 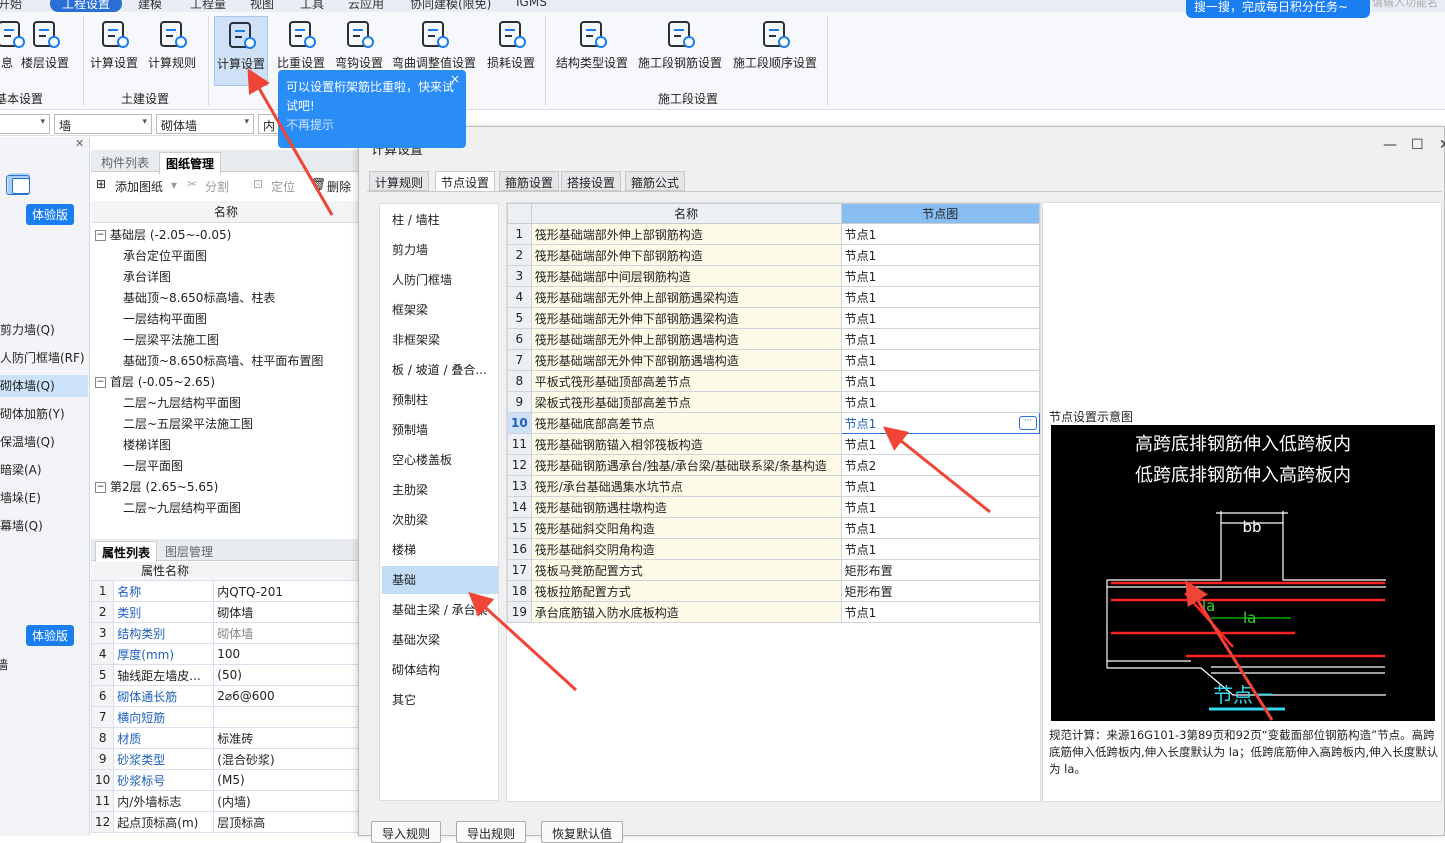 I want to click on nav-item: 砌体墙(Q), so click(x=44, y=386).